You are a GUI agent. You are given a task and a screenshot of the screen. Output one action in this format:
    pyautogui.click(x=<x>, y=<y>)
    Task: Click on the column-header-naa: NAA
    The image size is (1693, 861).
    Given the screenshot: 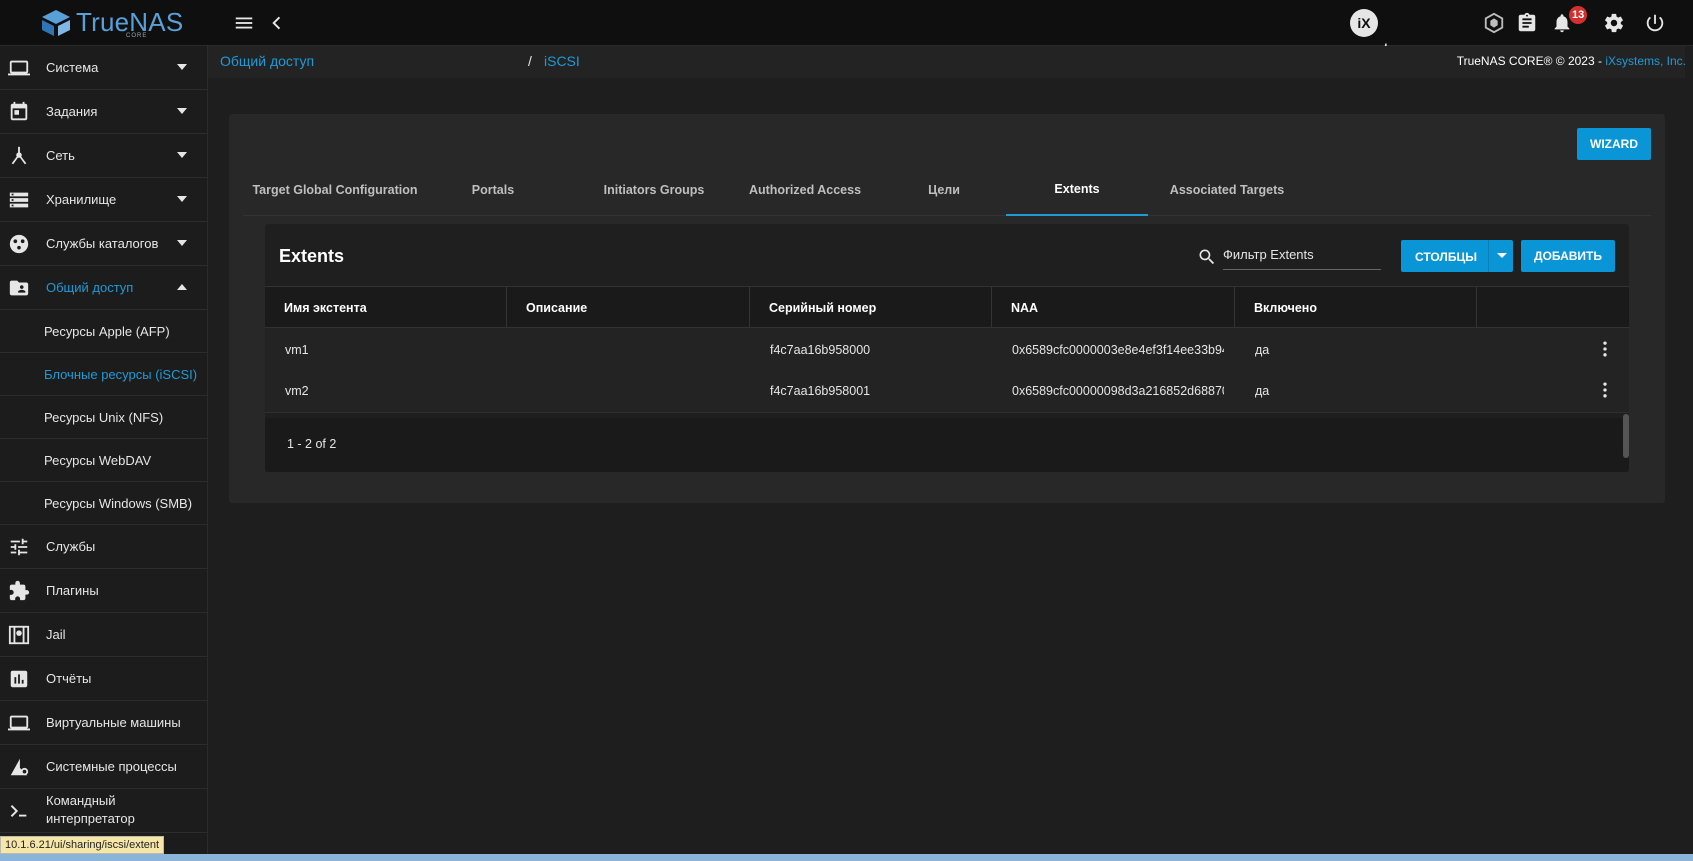 What is the action you would take?
    pyautogui.click(x=1113, y=308)
    